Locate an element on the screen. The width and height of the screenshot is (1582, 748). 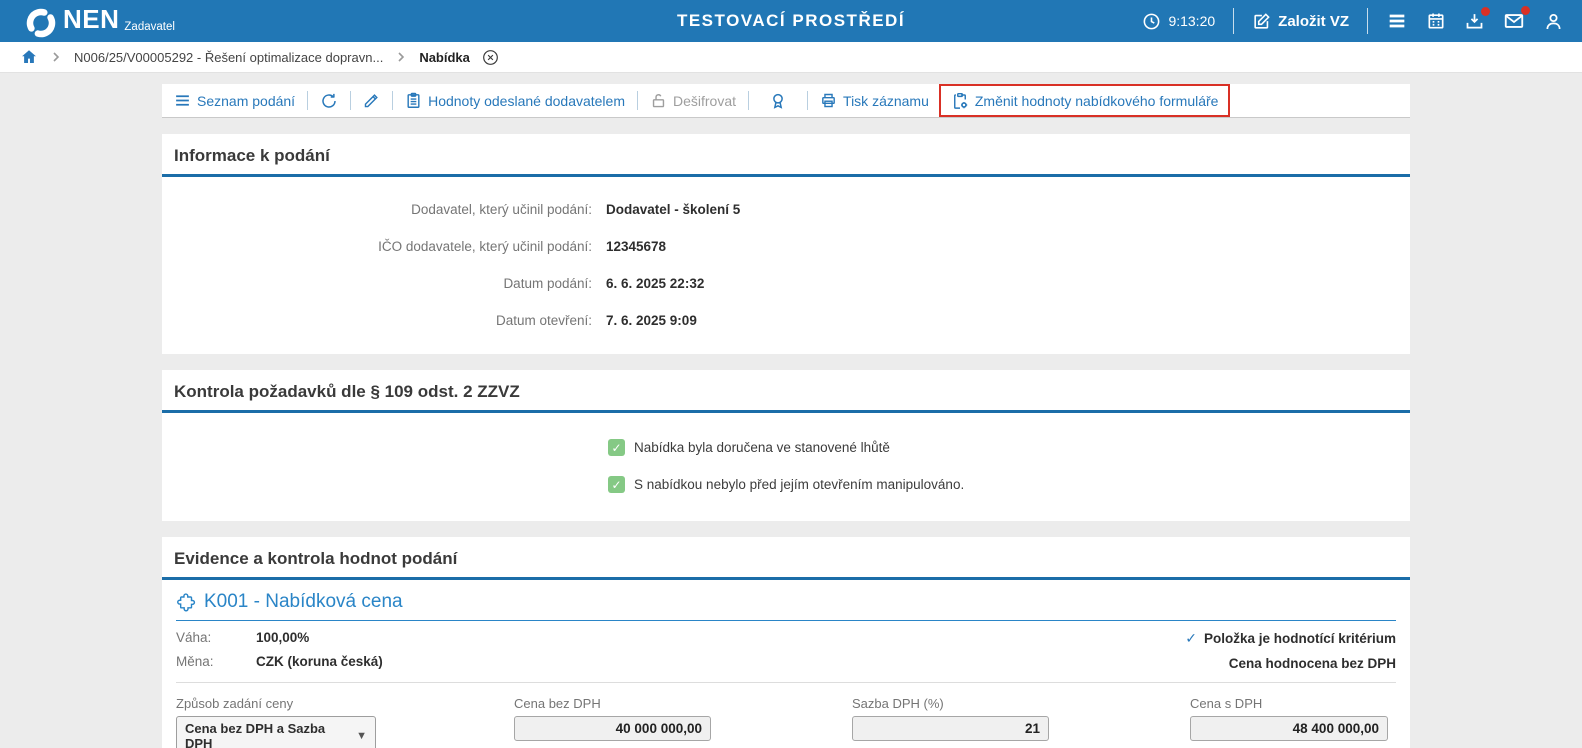
list-icon is located at coordinates (182, 100).